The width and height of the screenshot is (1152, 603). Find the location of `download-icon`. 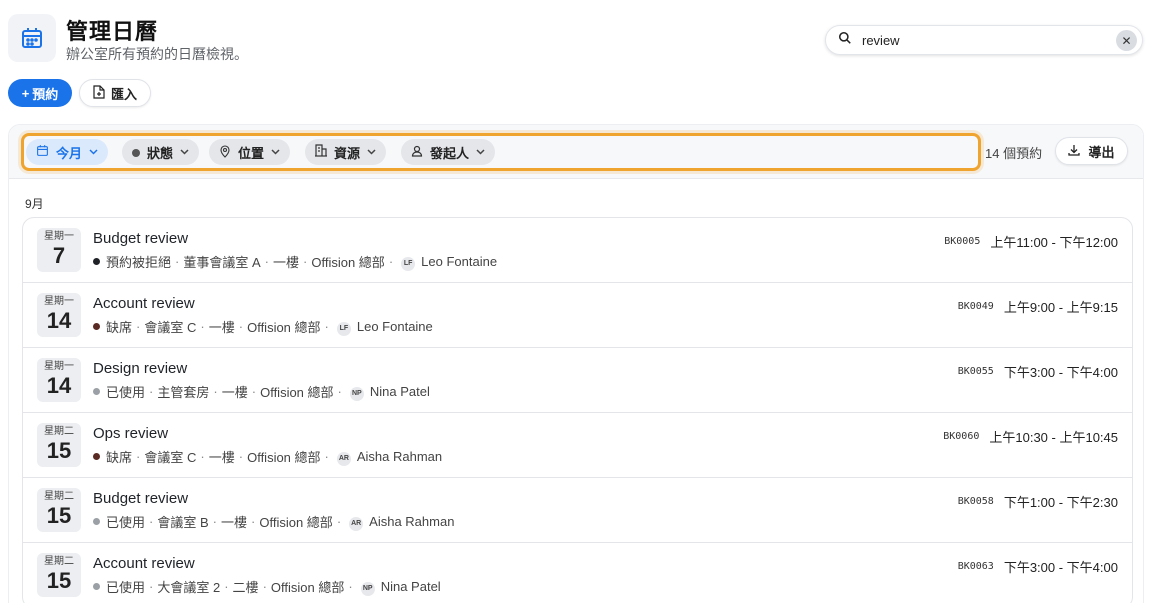

download-icon is located at coordinates (1074, 151).